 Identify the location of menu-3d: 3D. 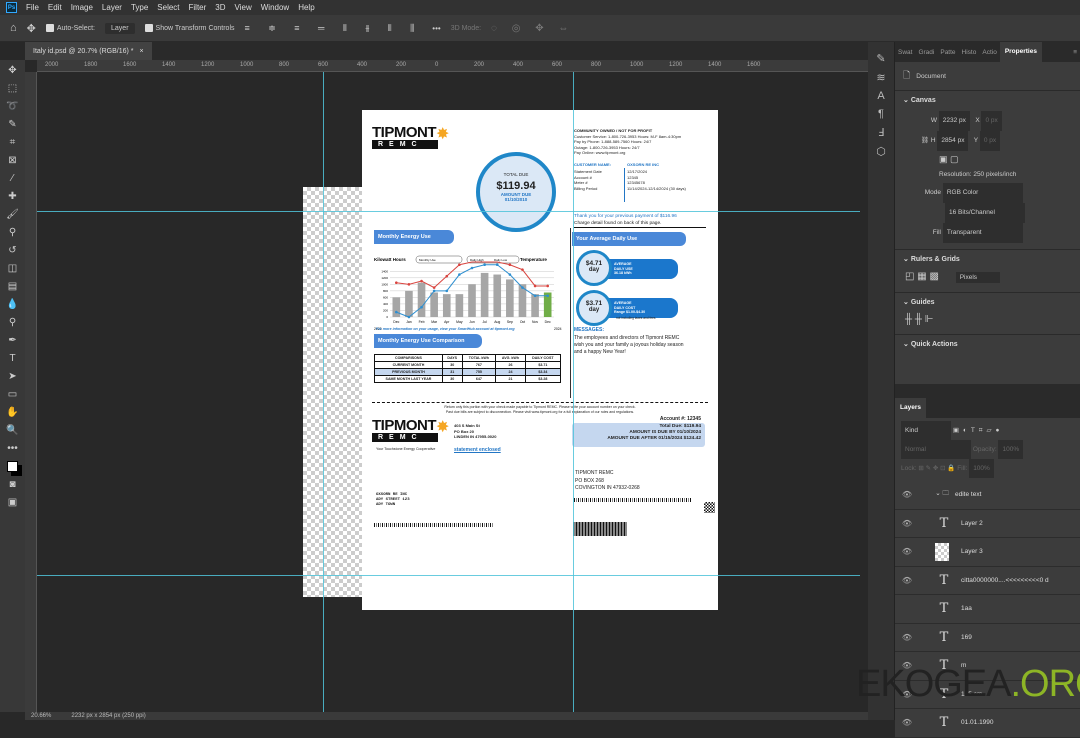
(220, 7).